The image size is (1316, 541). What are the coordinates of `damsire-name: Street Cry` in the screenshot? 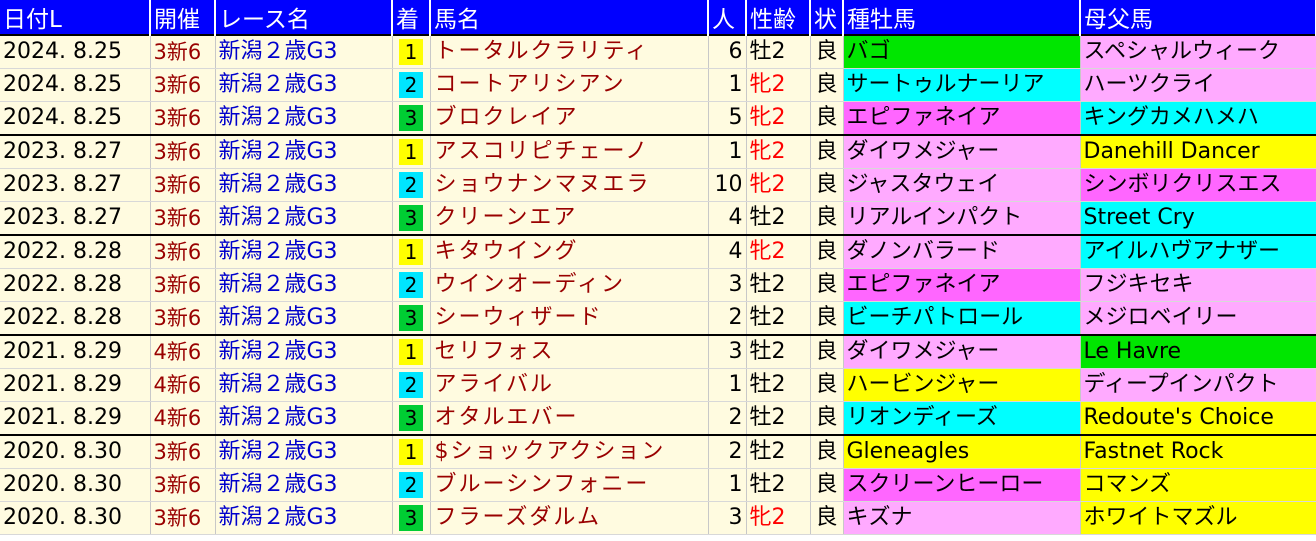 It's located at (1198, 218).